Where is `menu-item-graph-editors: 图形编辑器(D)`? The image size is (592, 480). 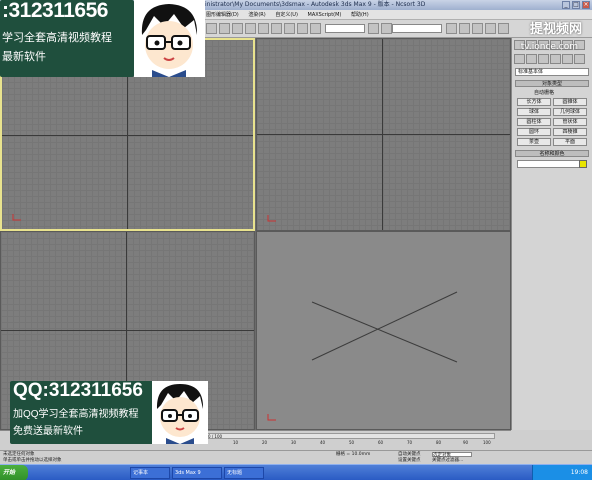
menu-item-graph-editors: 图形编辑器(D) is located at coordinates (222, 15).